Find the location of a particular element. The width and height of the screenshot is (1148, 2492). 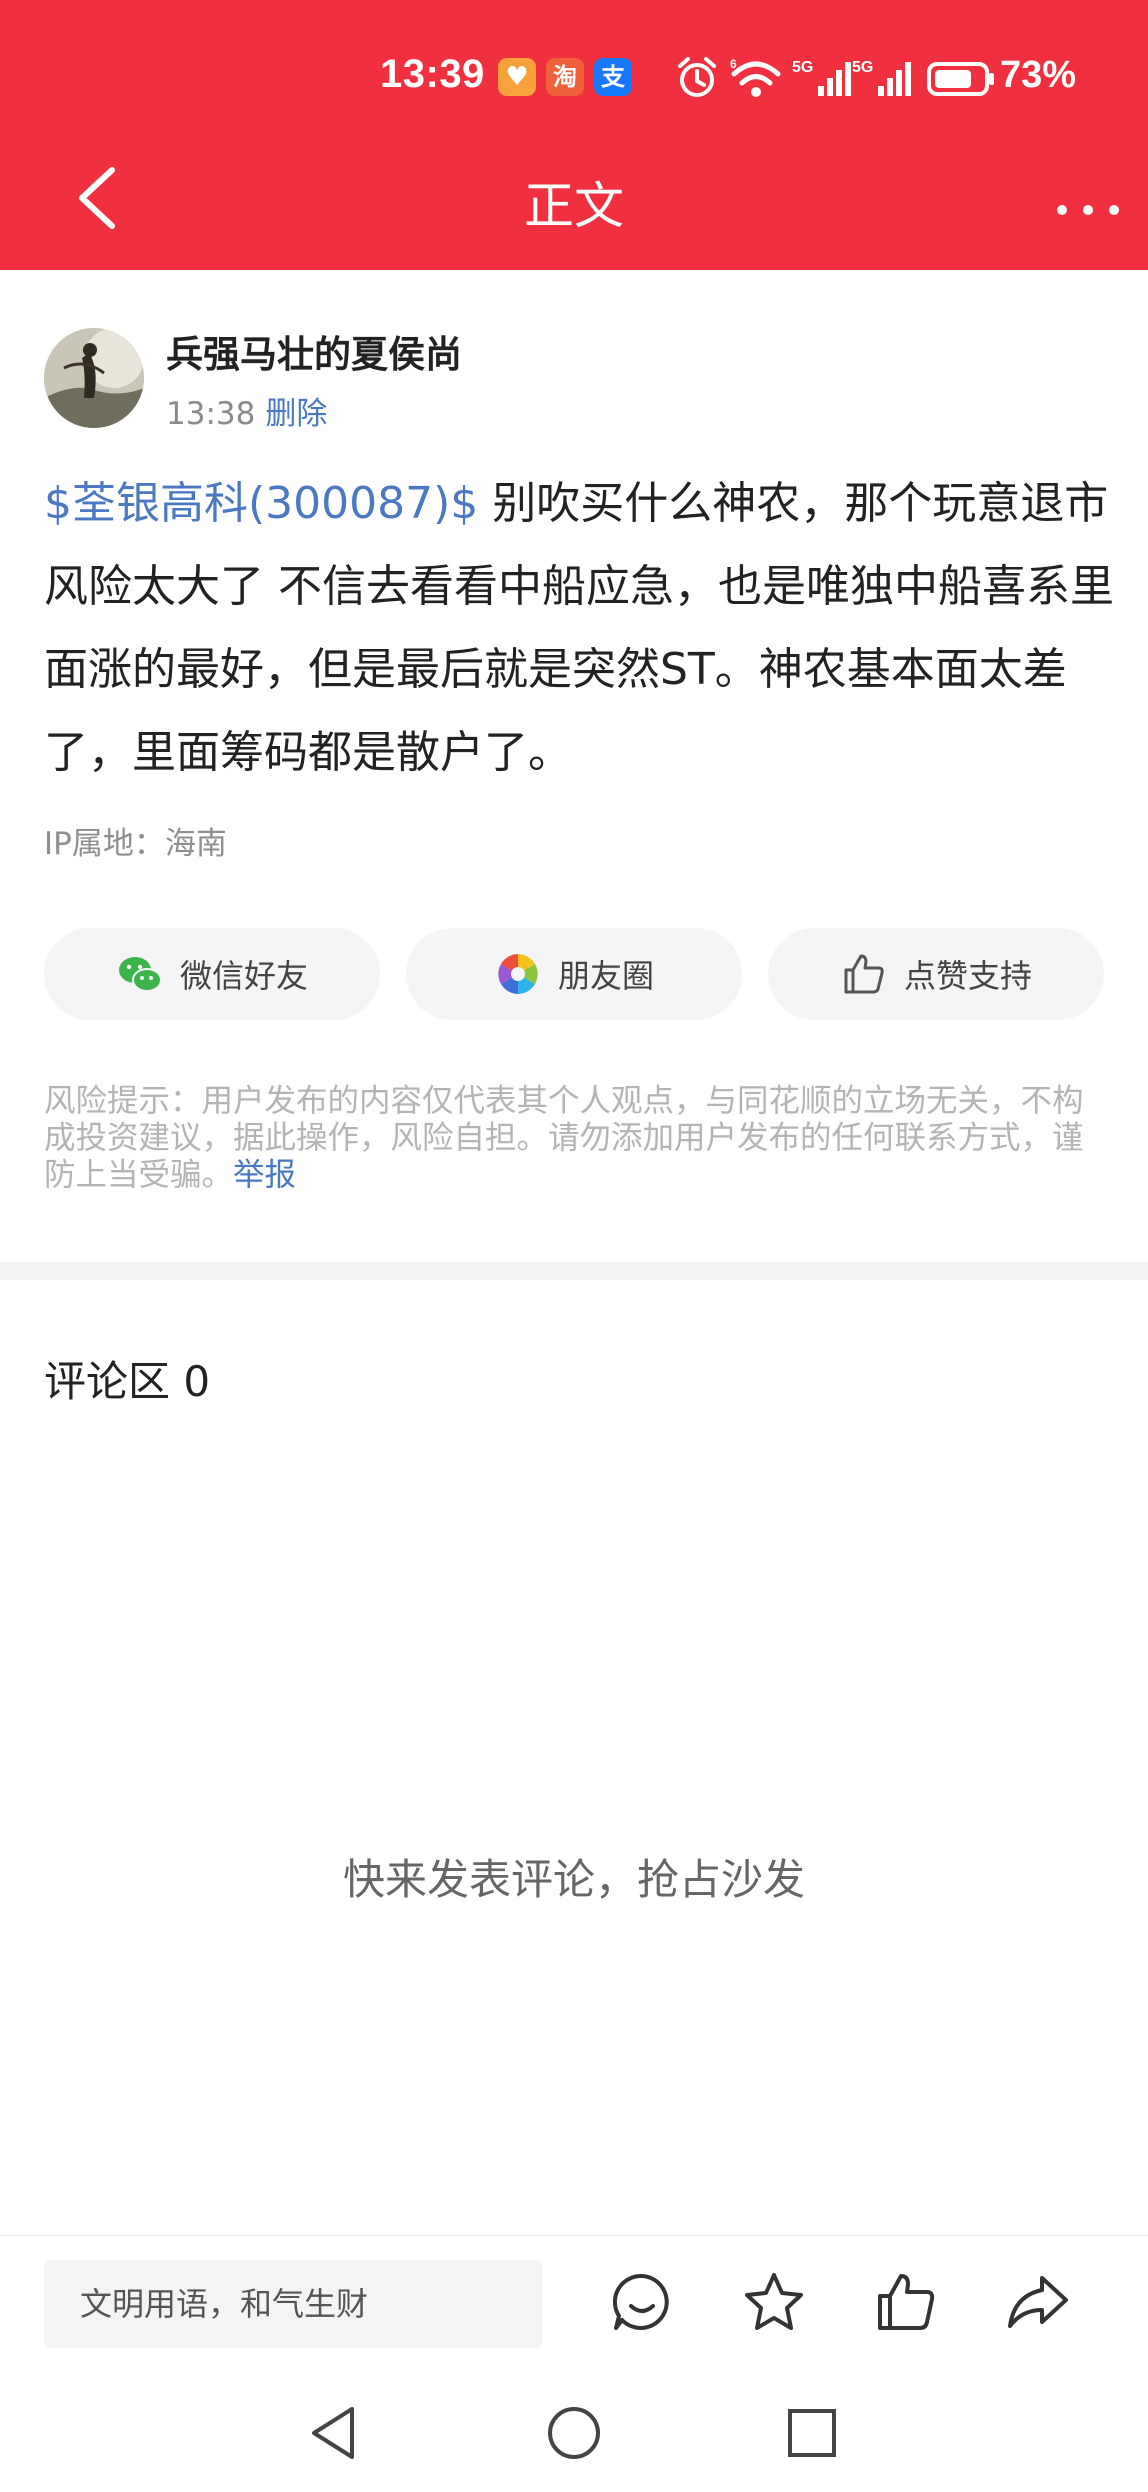

battery-percent: 73% is located at coordinates (1038, 75).